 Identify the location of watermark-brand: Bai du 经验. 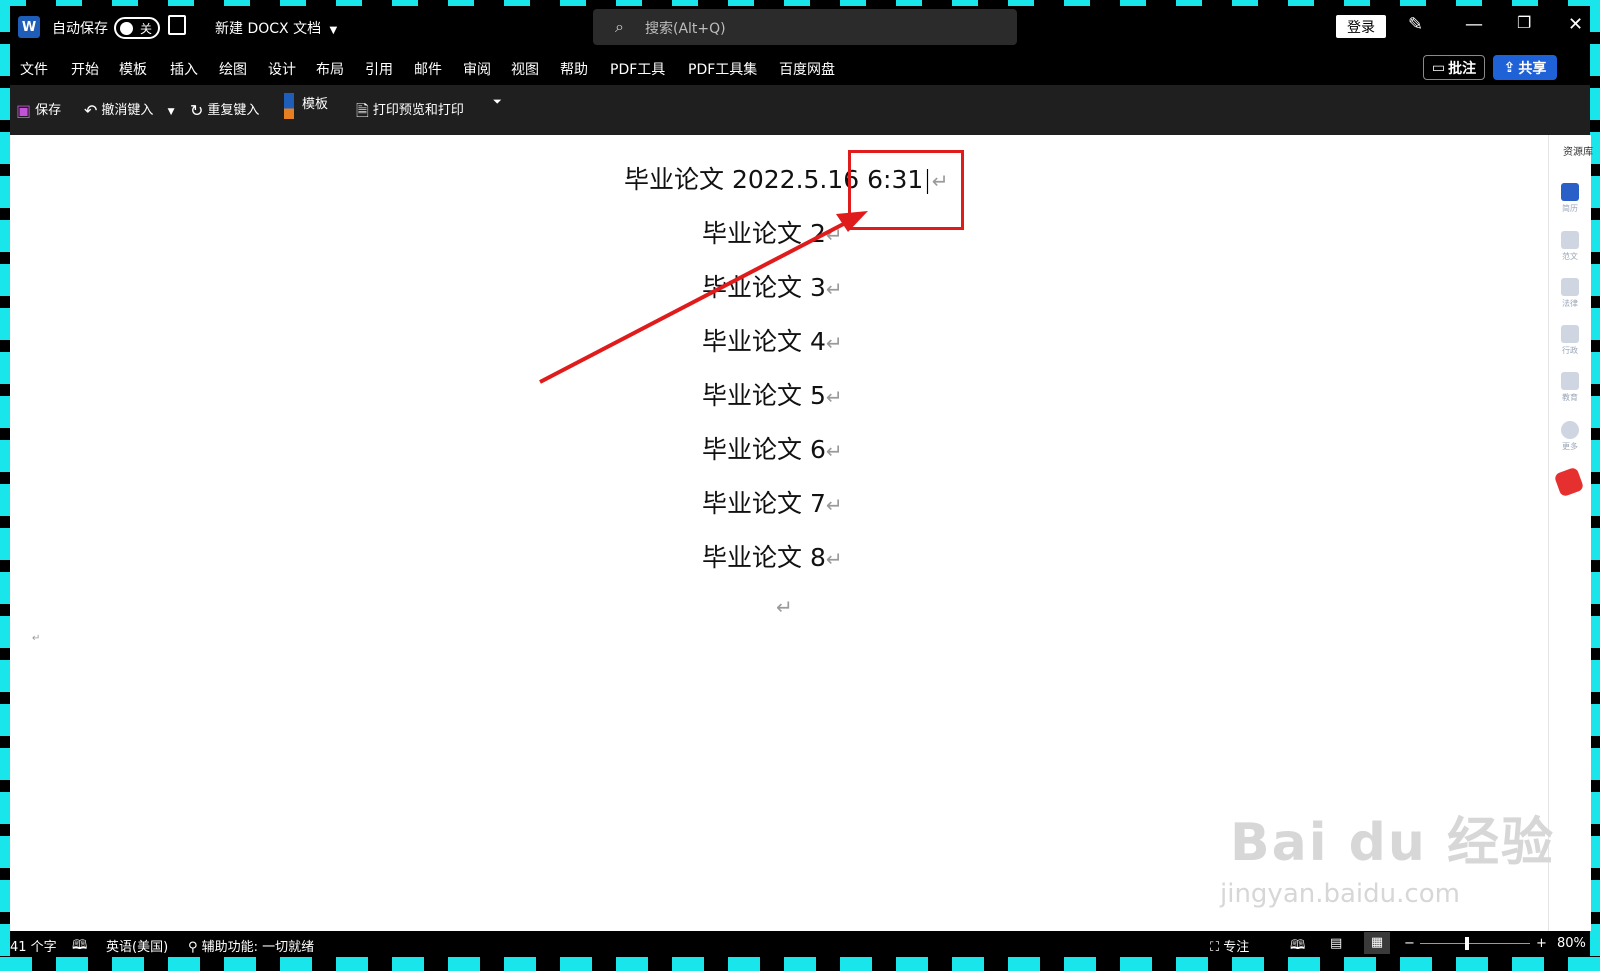
(1392, 843).